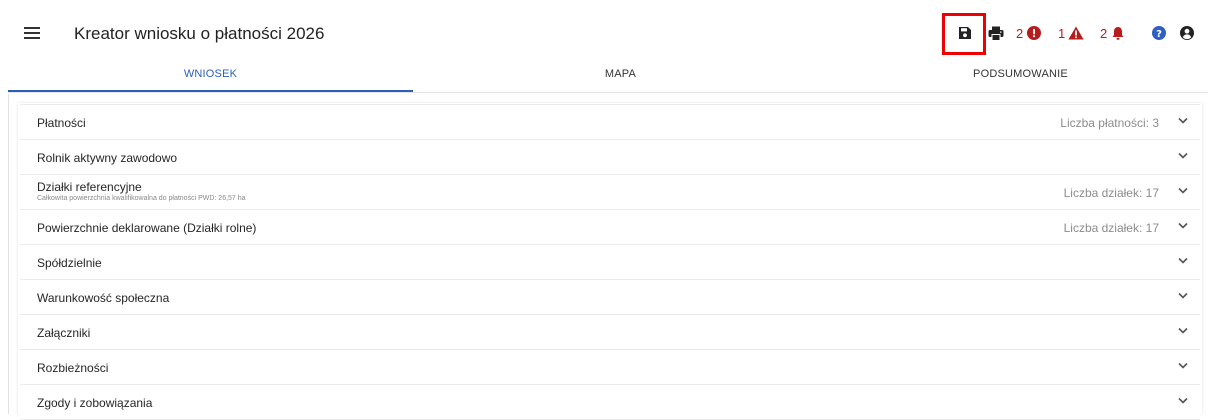  Describe the element at coordinates (107, 158) in the screenshot. I see `section-title: Rolnik aktywny zawodowo` at that location.